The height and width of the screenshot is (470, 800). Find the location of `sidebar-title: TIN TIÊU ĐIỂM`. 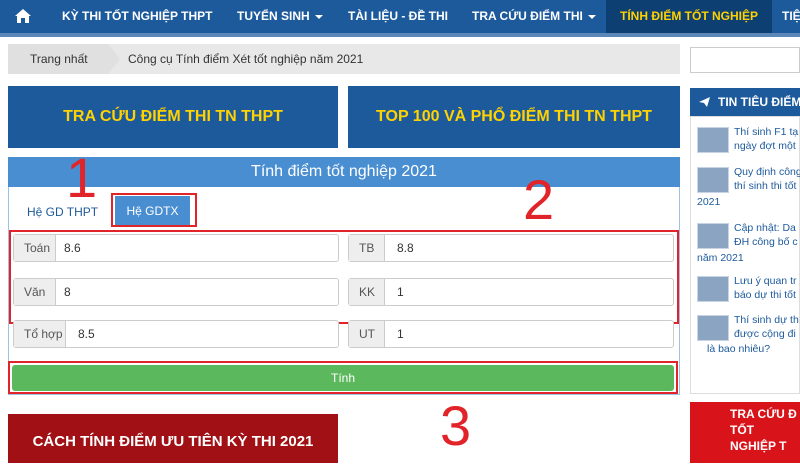

sidebar-title: TIN TIÊU ĐIỂM is located at coordinates (745, 102).